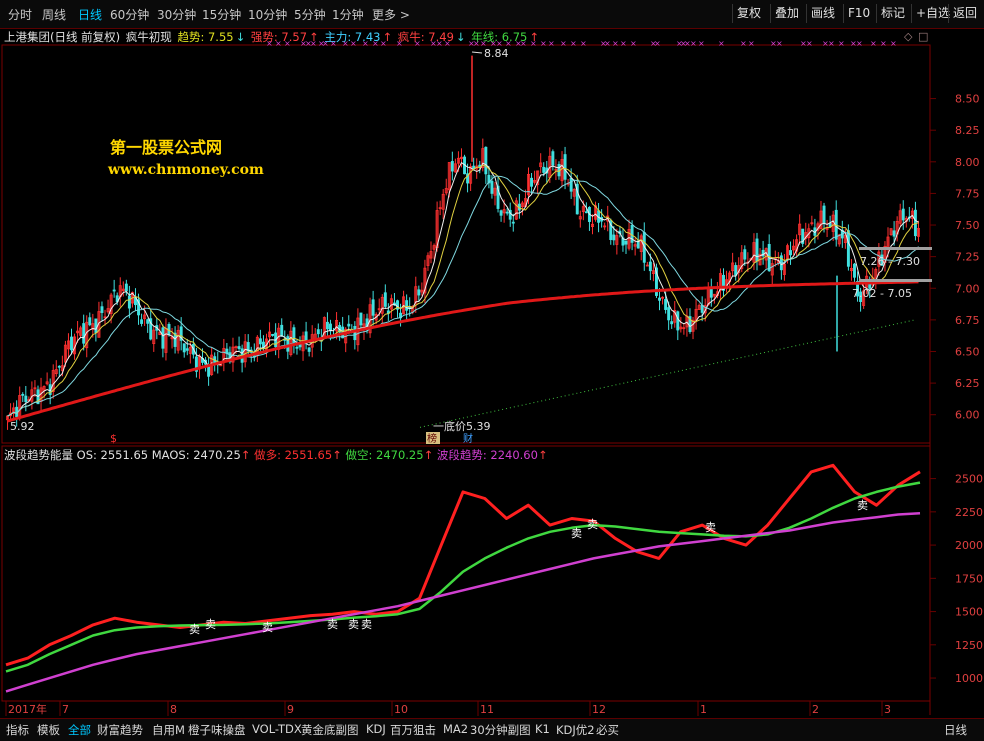  Describe the element at coordinates (221, 14) in the screenshot. I see `period-15min: 15分钟` at that location.